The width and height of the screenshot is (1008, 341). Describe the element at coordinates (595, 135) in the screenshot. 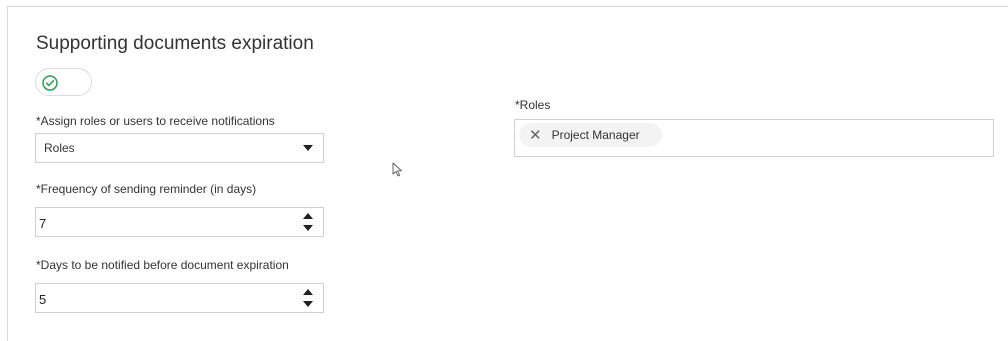

I see `role-chip-label: Project Manager` at that location.